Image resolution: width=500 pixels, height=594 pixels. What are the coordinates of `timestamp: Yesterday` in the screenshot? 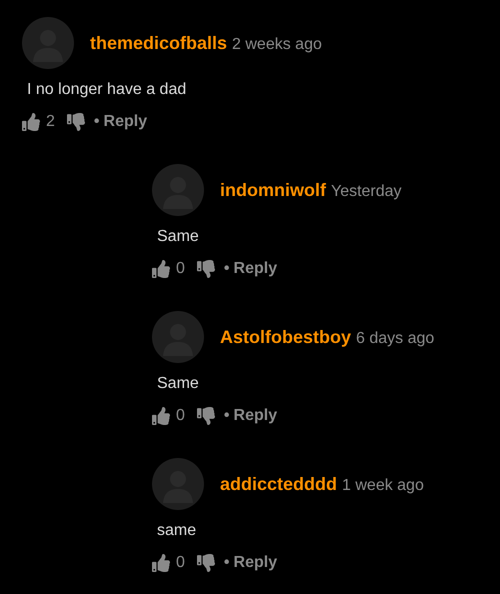 It's located at (366, 191).